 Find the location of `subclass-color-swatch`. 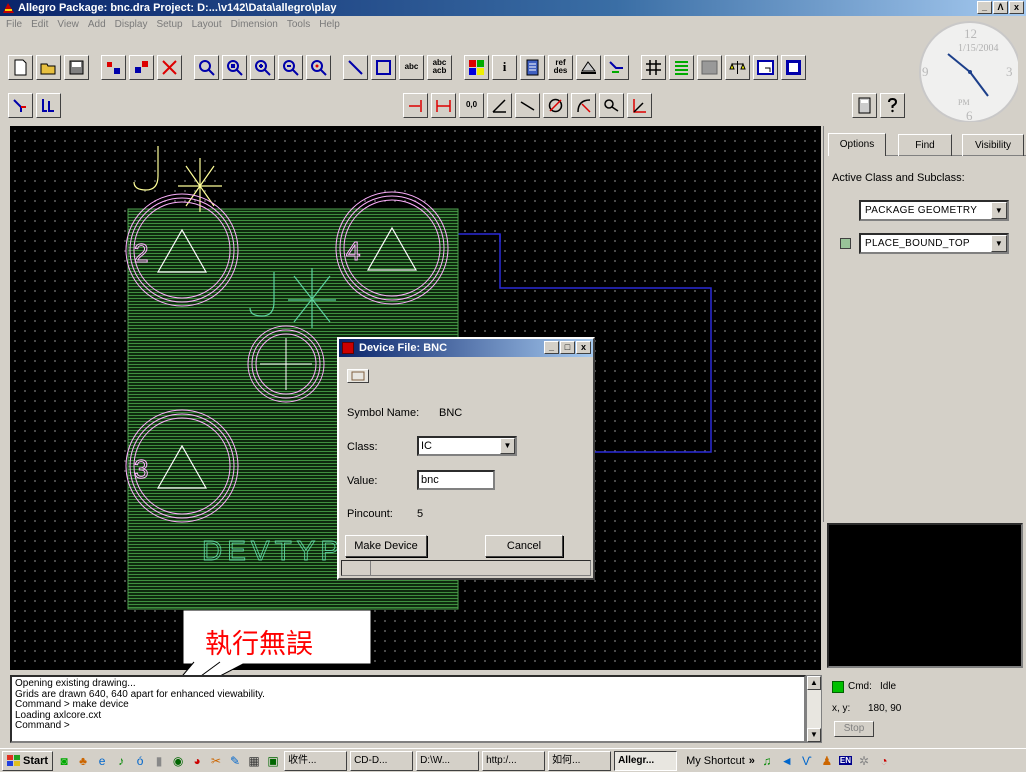

subclass-color-swatch is located at coordinates (845, 243).